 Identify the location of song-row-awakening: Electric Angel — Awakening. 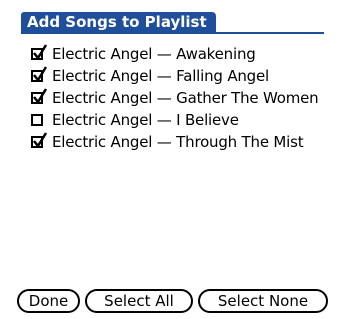
(182, 54).